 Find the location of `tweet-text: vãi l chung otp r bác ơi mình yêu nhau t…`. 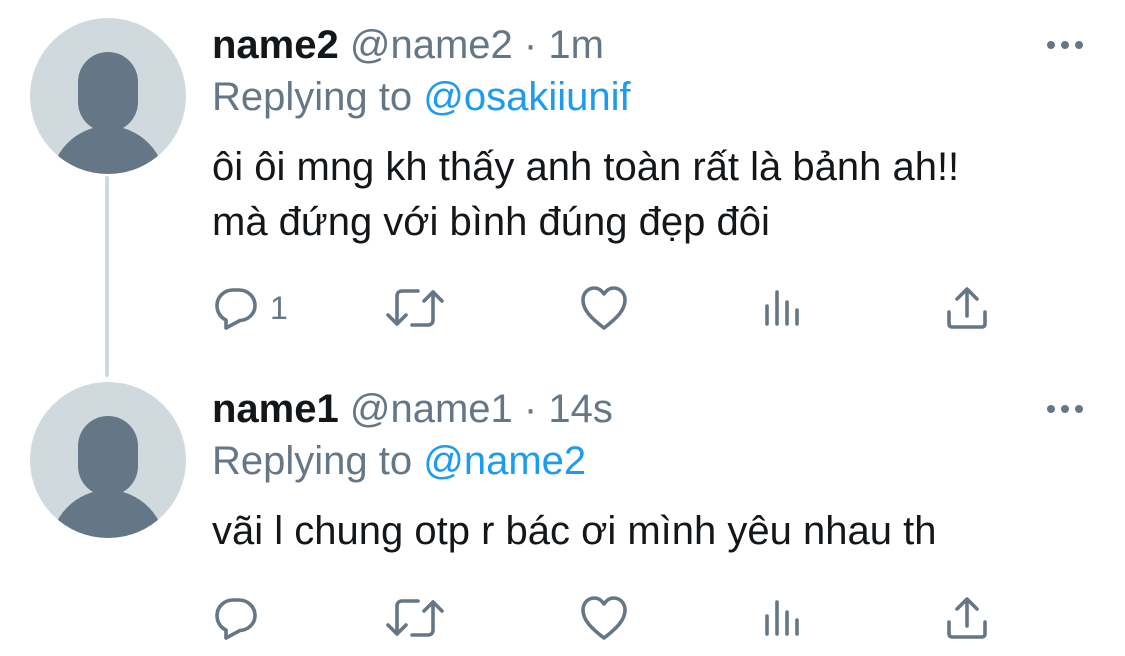

tweet-text: vãi l chung otp r bác ơi mình yêu nhau t… is located at coordinates (652, 531).